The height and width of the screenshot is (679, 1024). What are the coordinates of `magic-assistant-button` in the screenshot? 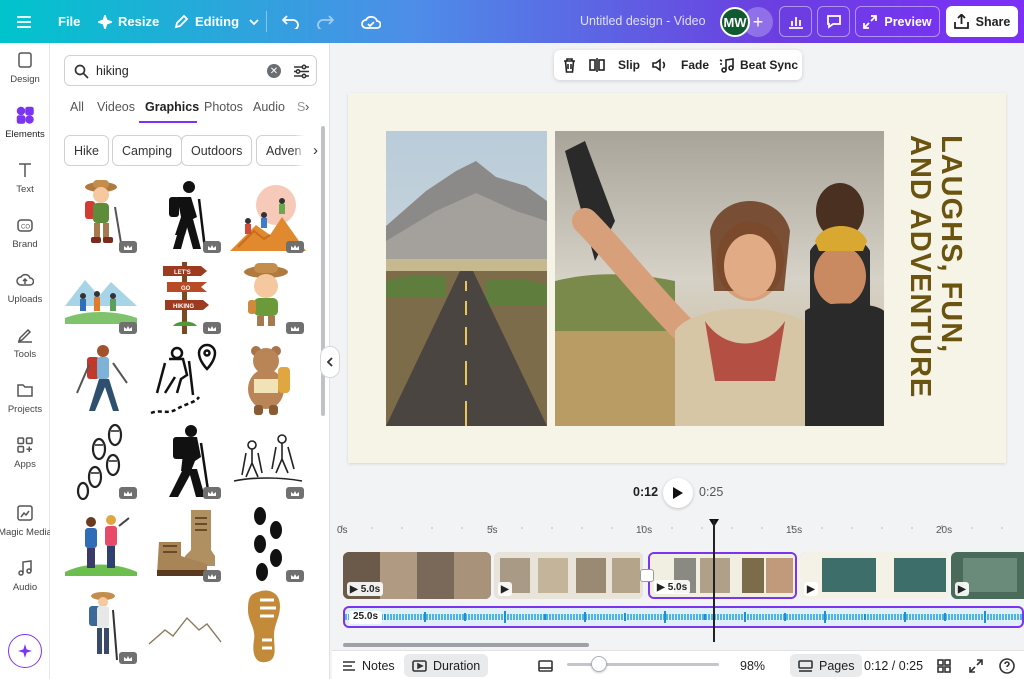 It's located at (25, 651).